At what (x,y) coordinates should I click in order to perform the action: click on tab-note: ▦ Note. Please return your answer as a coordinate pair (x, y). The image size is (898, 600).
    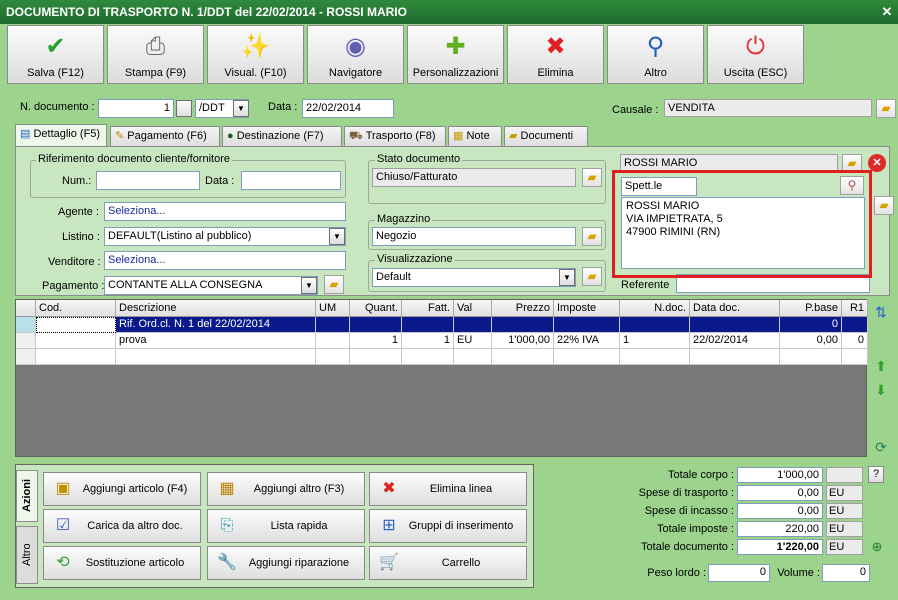
    Looking at the image, I should click on (475, 136).